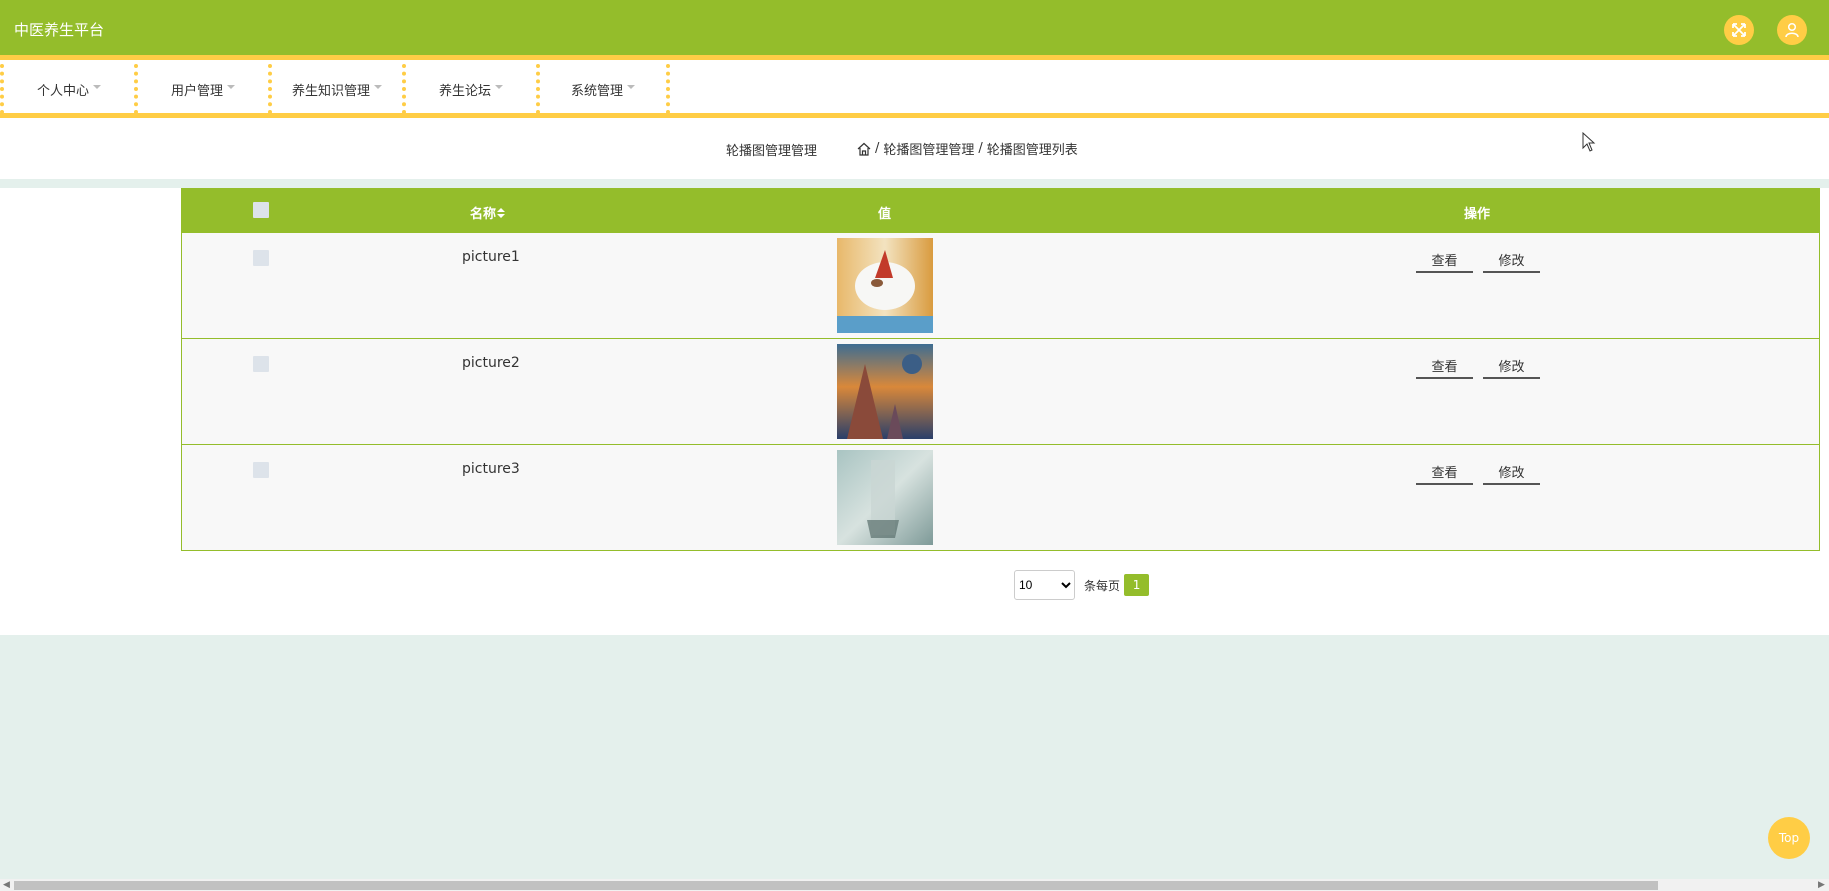 The image size is (1829, 891). I want to click on select-all-checkbox, so click(261, 210).